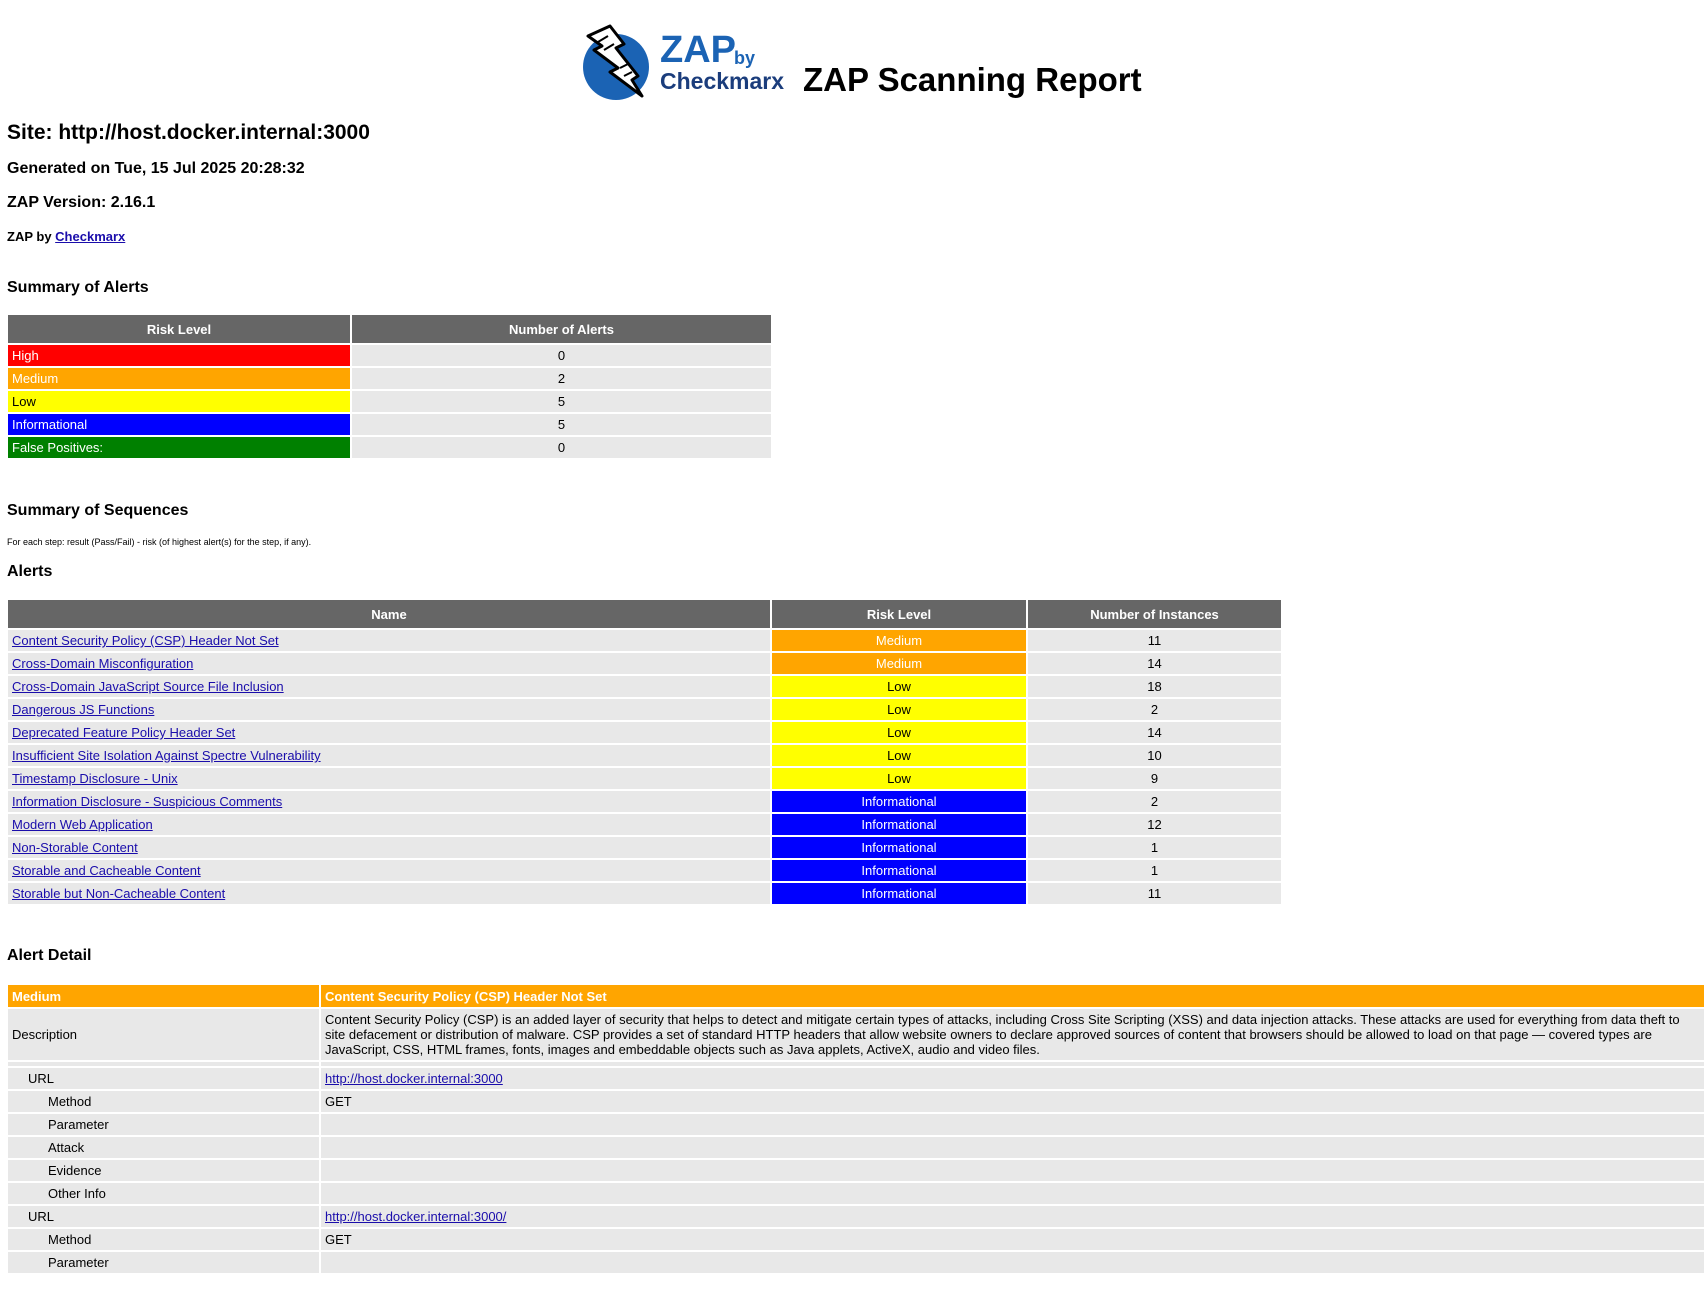  What do you see at coordinates (163, 1216) in the screenshot?
I see `instance-url-label: URL` at bounding box center [163, 1216].